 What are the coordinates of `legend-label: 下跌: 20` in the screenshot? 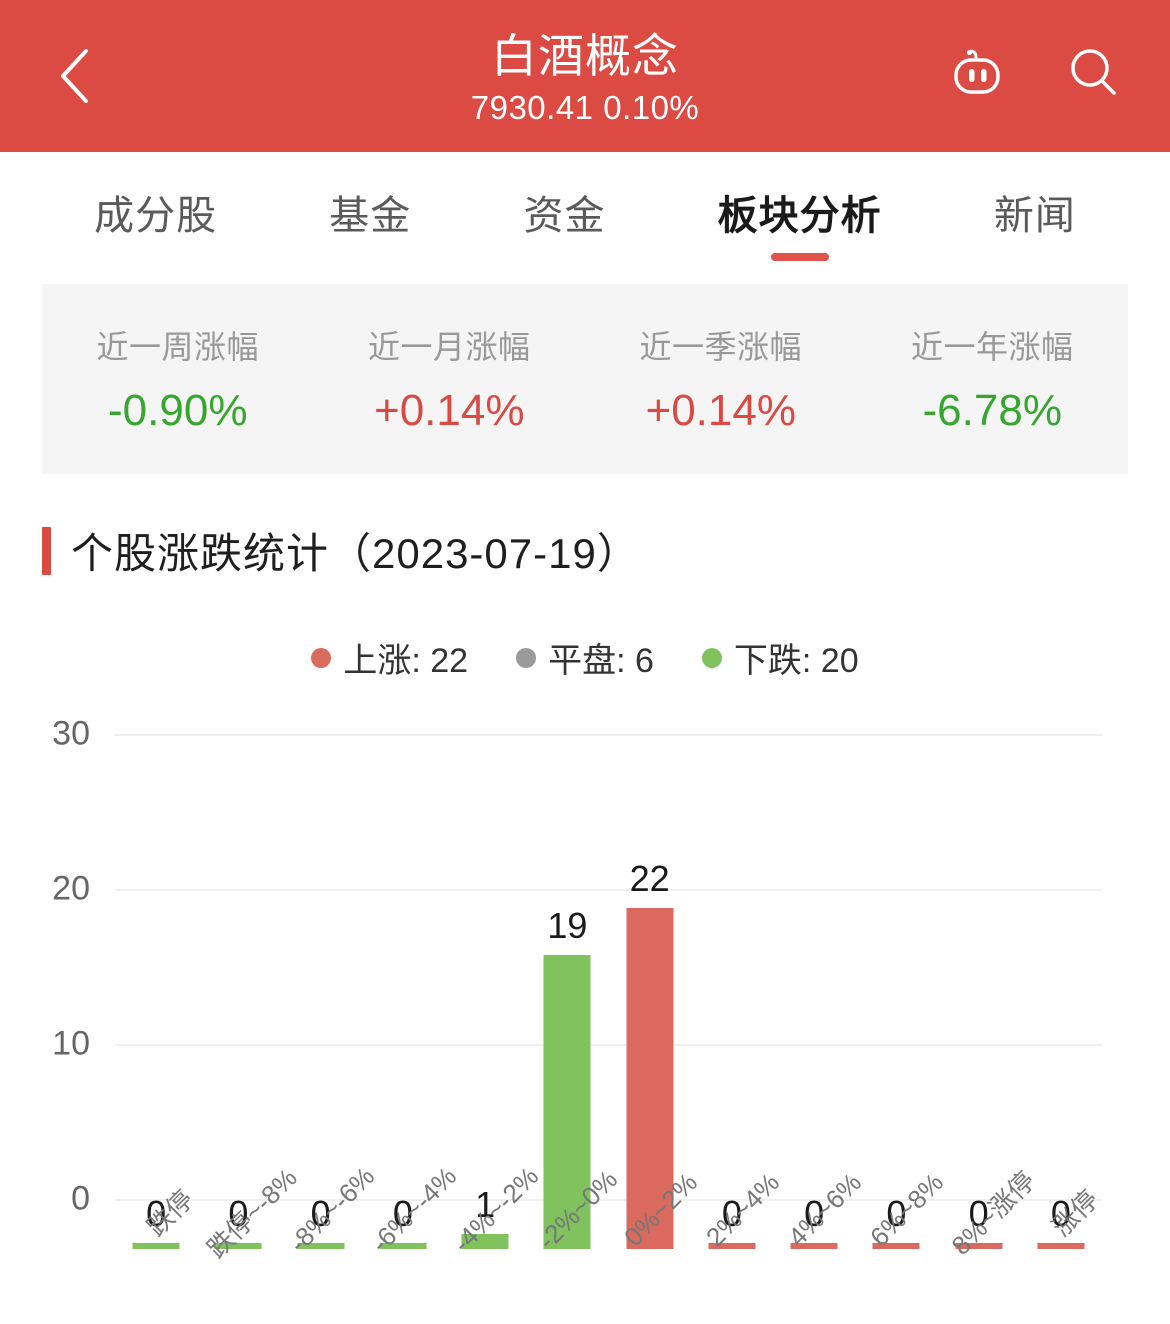 It's located at (796, 661).